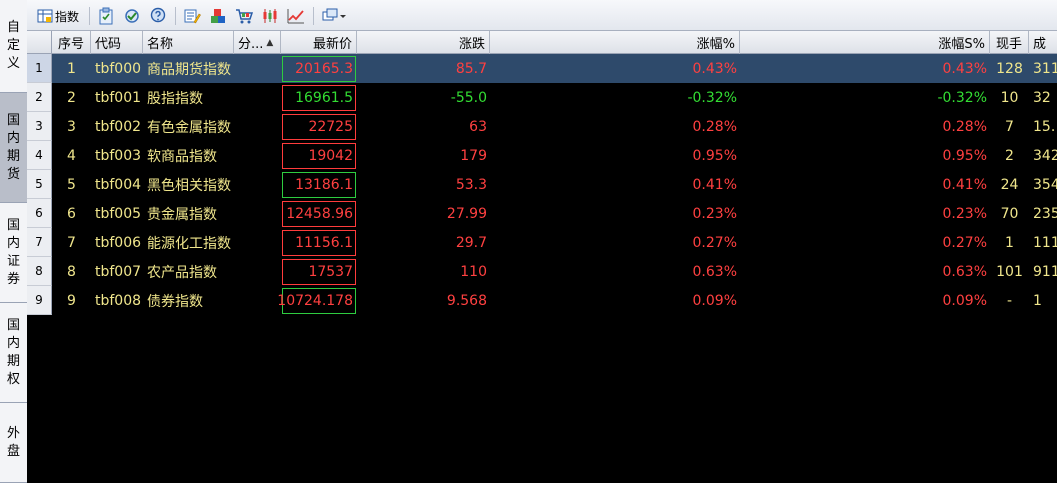 This screenshot has width=1057, height=483. I want to click on side-tab-foreign: 外盘, so click(13, 443).